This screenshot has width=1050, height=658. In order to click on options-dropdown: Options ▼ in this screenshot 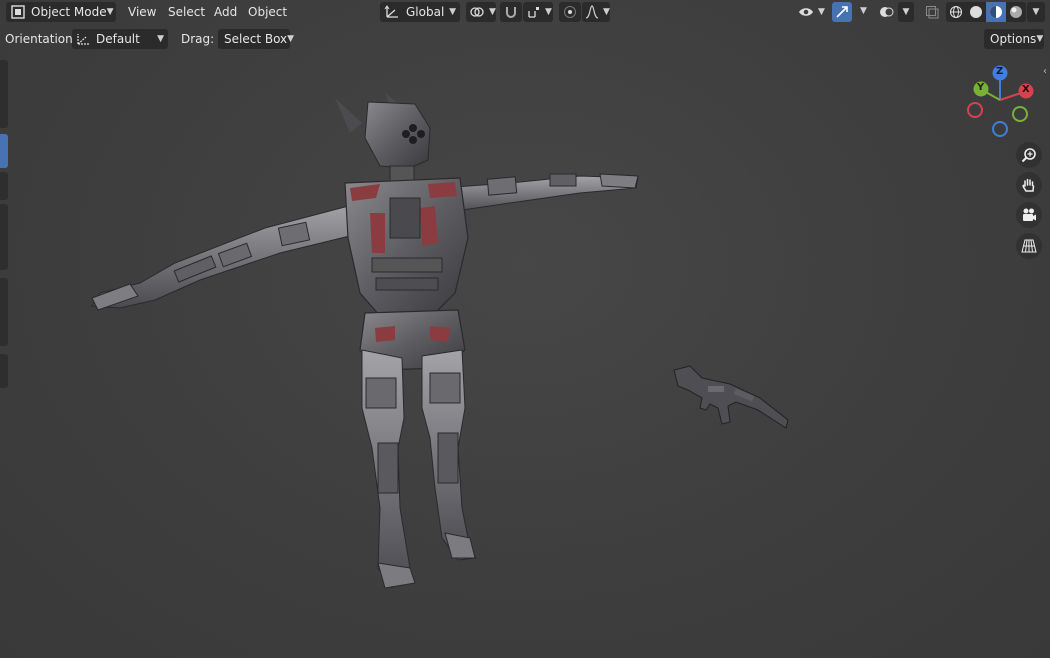, I will do `click(1014, 39)`.